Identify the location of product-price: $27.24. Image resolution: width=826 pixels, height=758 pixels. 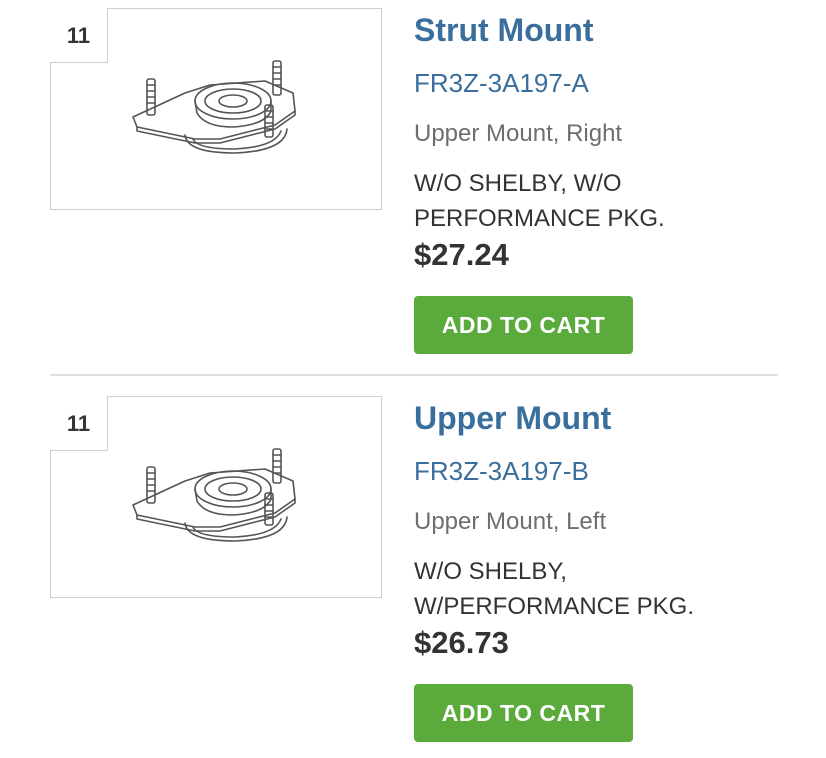
(461, 254).